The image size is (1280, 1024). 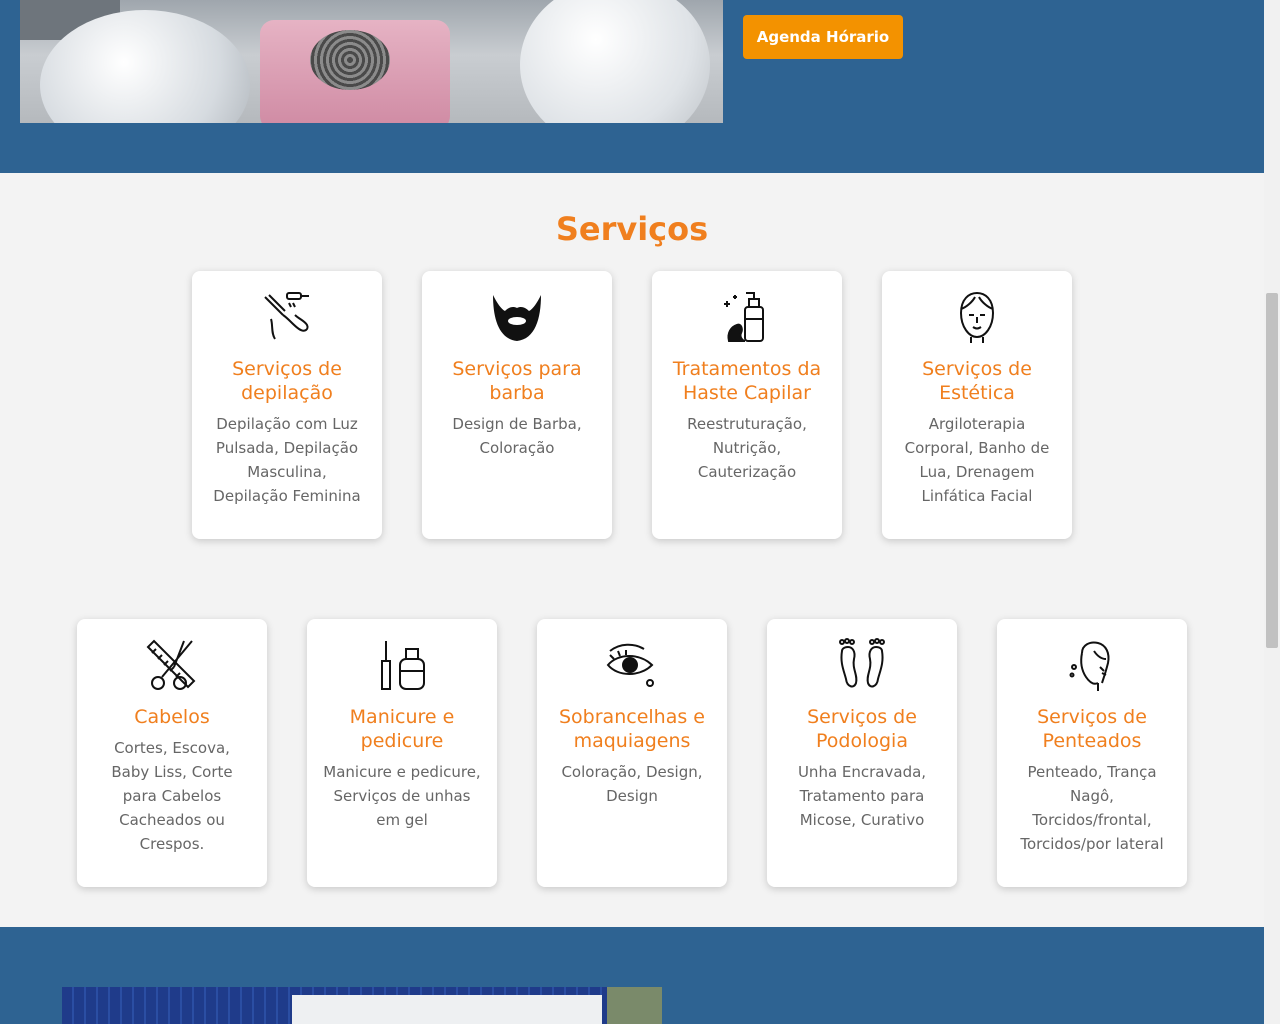 I want to click on scroll-thumb, so click(x=1272, y=470).